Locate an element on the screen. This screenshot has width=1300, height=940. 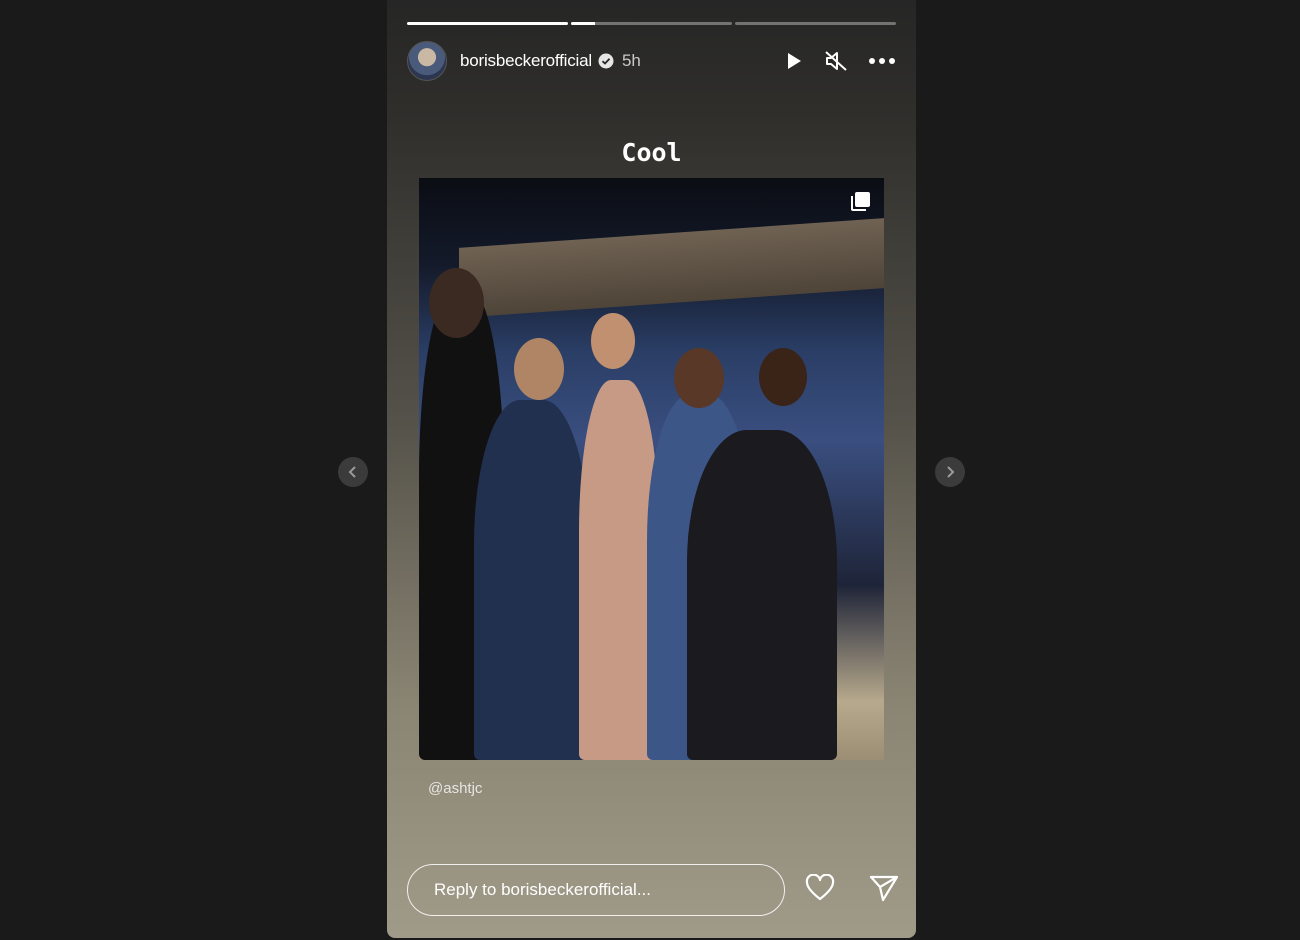
story-caption: Cool is located at coordinates (651, 152).